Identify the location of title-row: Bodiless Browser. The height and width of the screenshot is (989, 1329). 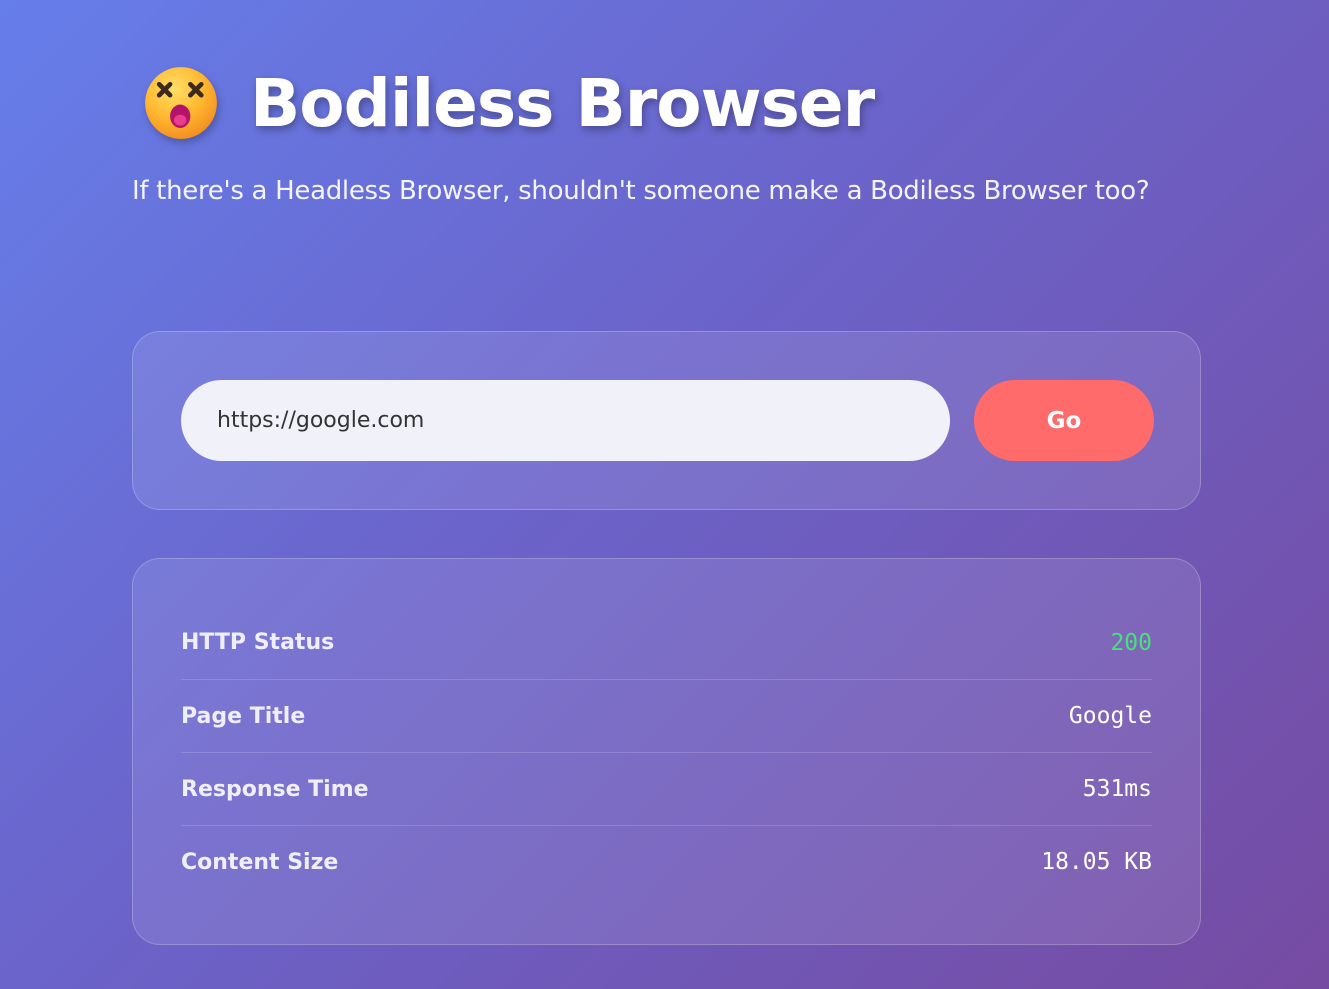
(672, 103).